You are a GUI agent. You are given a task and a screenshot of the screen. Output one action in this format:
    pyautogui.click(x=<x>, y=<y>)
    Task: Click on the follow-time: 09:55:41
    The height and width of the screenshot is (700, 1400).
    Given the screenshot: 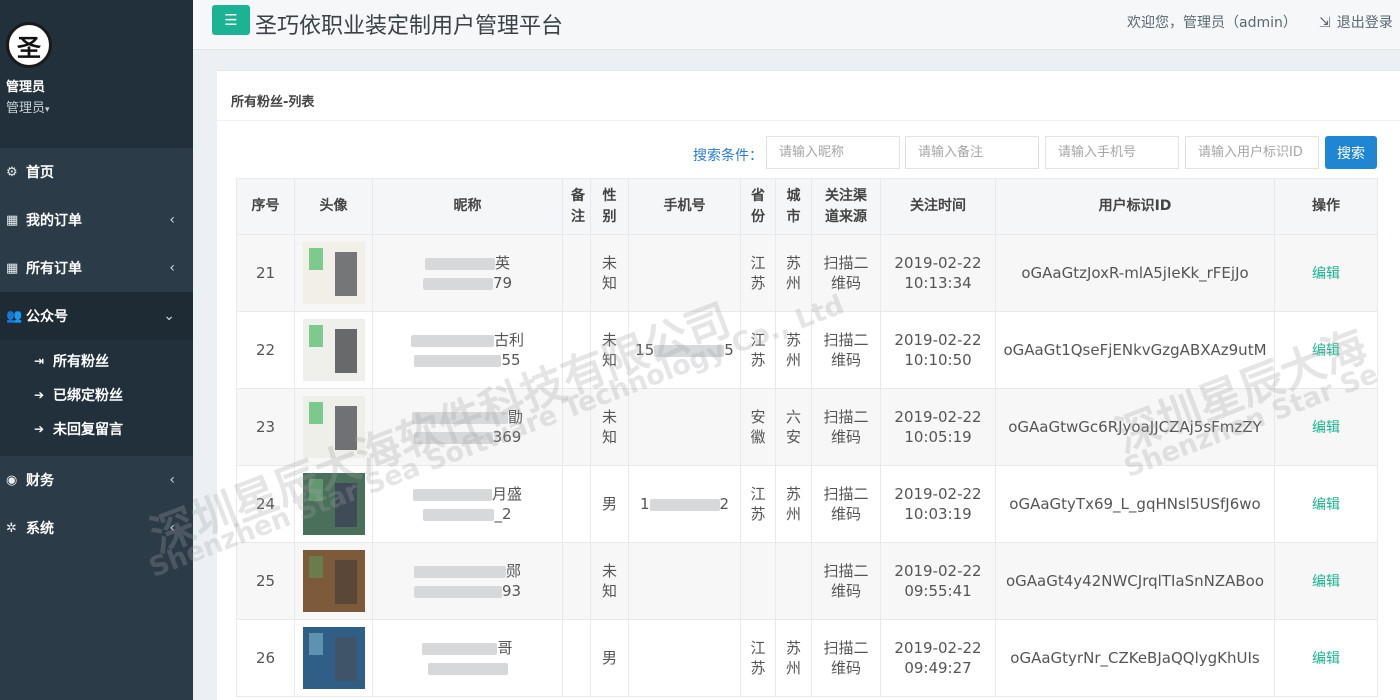 What is the action you would take?
    pyautogui.click(x=938, y=591)
    